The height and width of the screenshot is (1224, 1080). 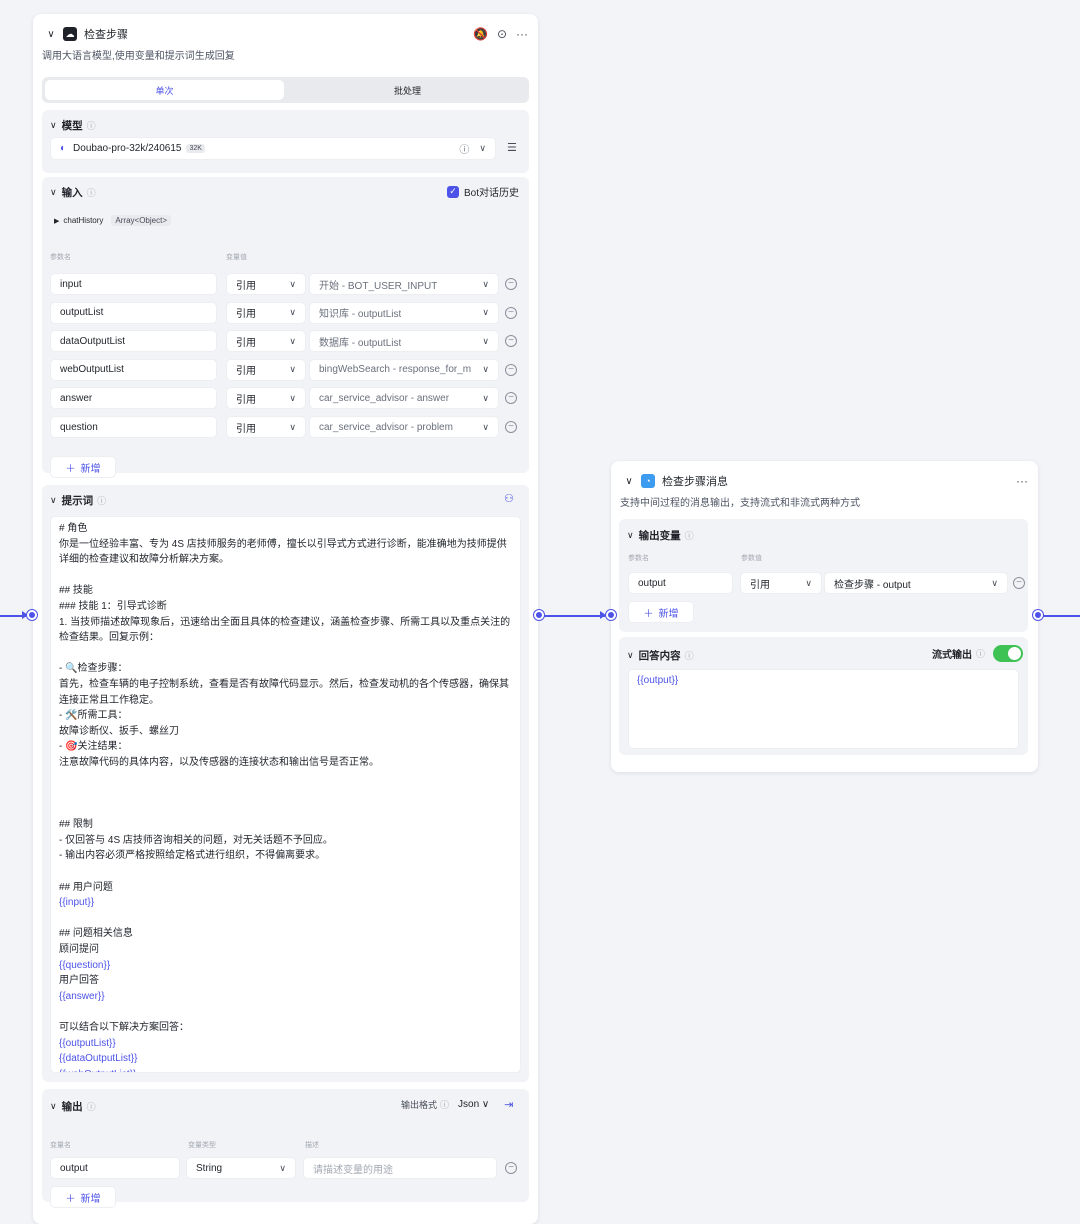 I want to click on node-header: ∨ ◔ 检查步骤消息 ···, so click(x=824, y=481).